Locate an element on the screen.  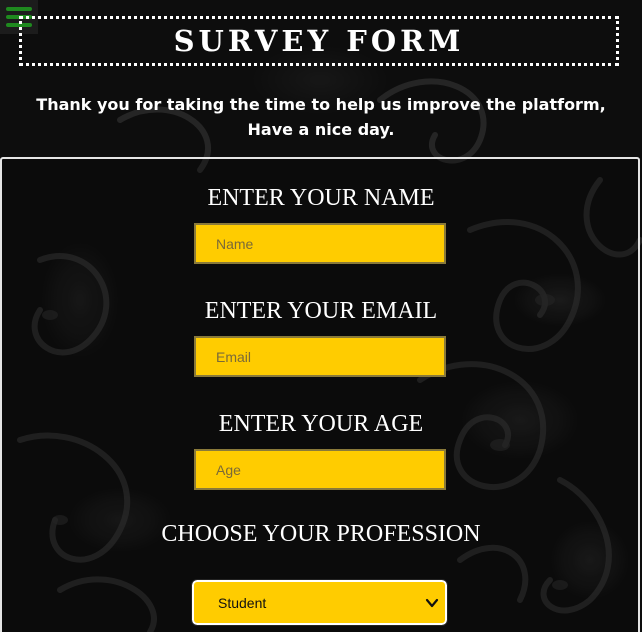
profession-selected-value: Student is located at coordinates (242, 602).